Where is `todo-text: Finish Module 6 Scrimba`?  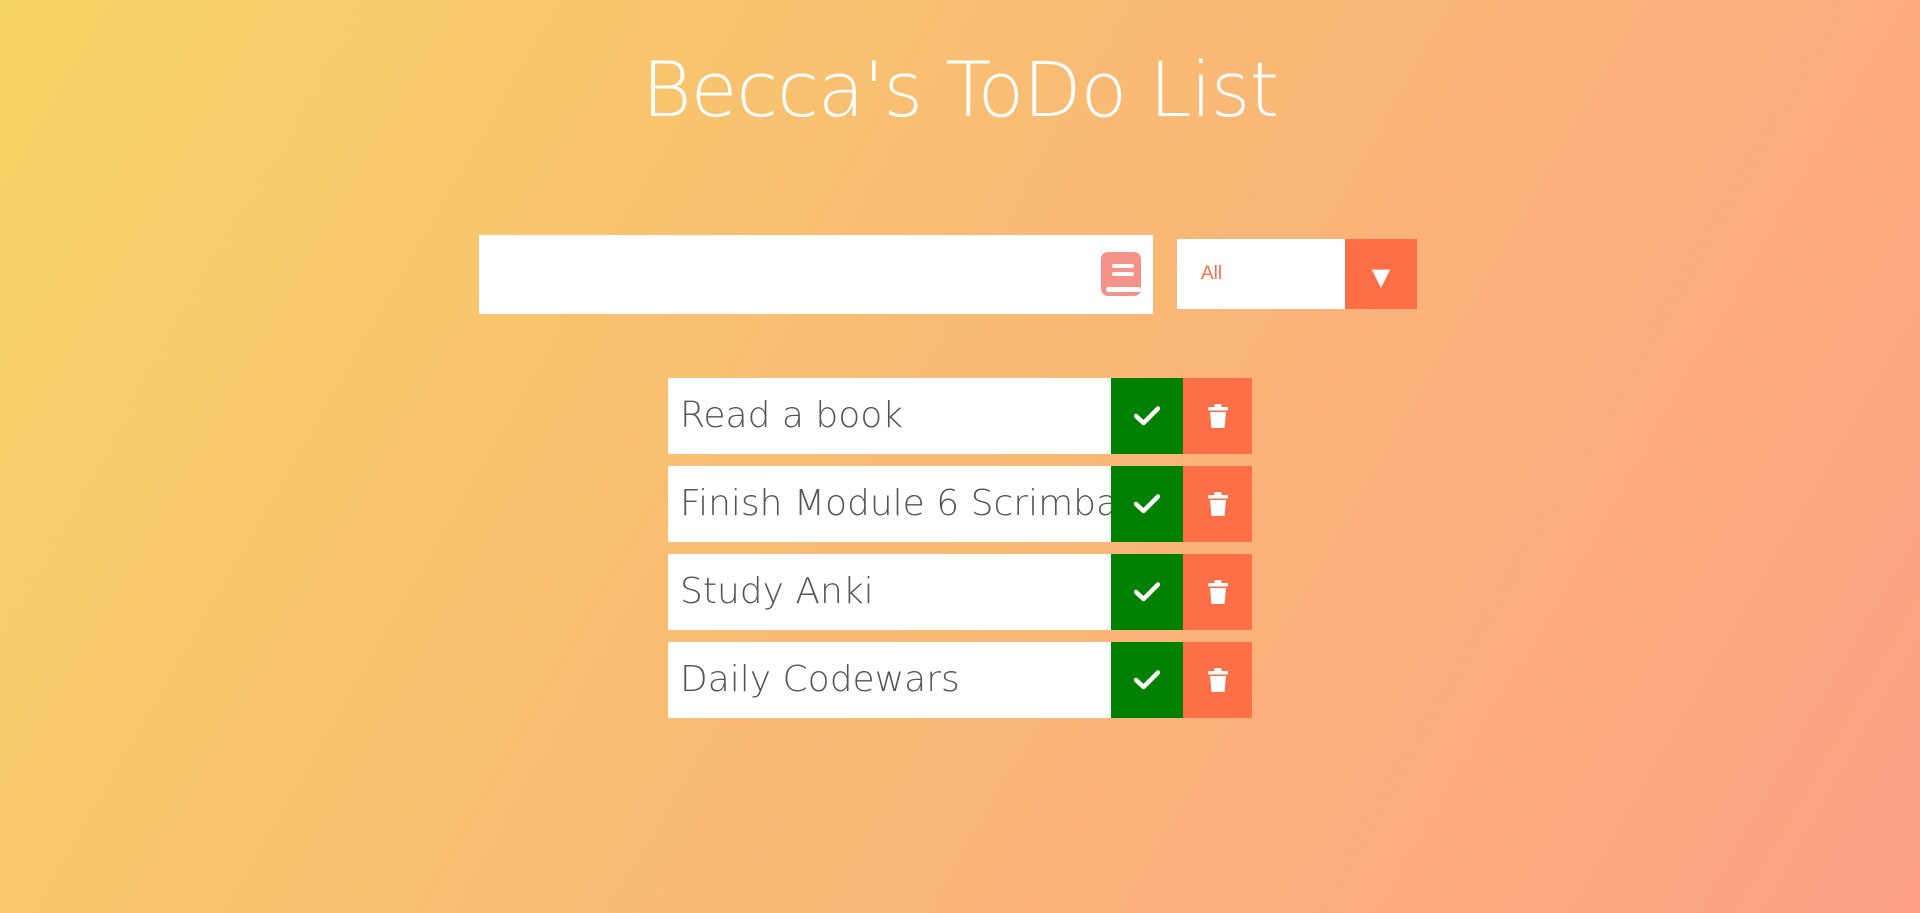
todo-text: Finish Module 6 Scrimba is located at coordinates (895, 503).